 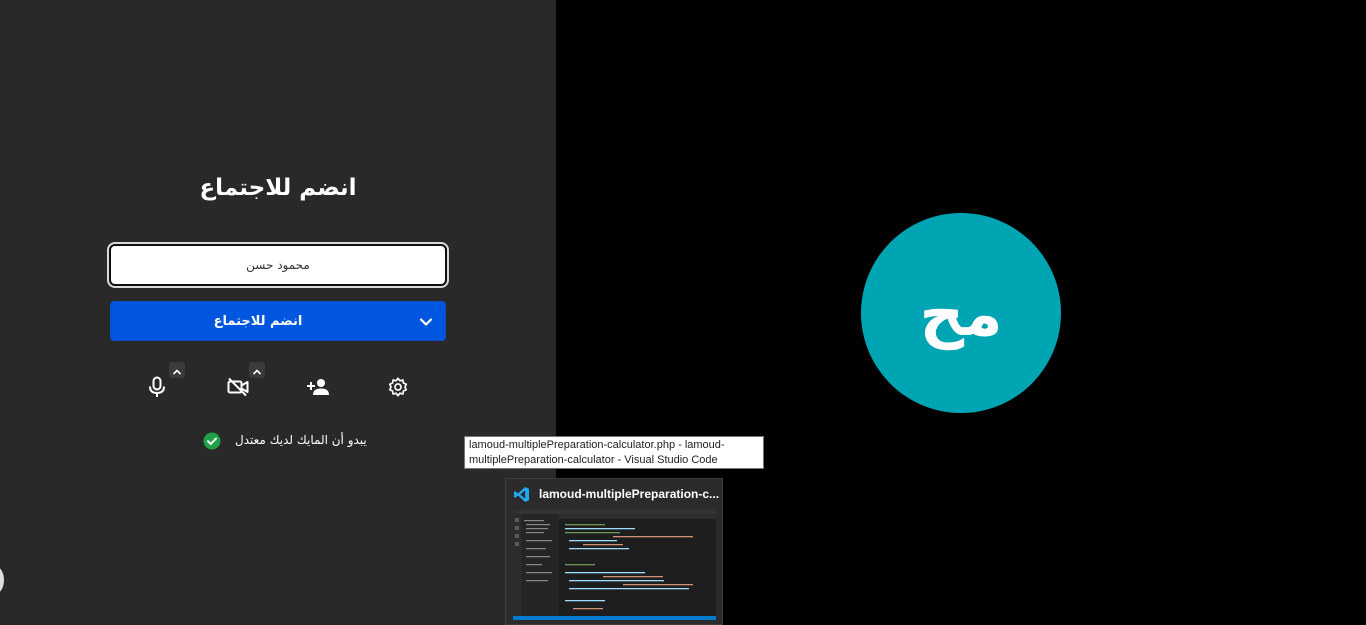 I want to click on chevron-down-icon, so click(x=426, y=322).